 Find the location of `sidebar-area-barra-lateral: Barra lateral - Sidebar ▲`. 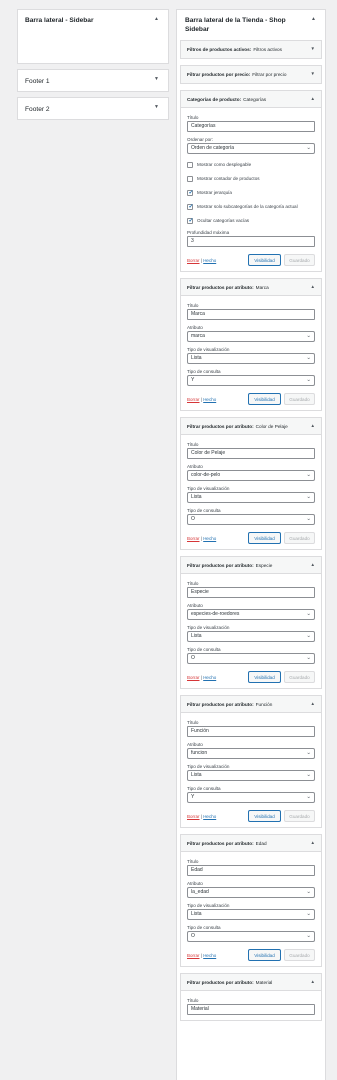

sidebar-area-barra-lateral: Barra lateral - Sidebar ▲ is located at coordinates (93, 36).